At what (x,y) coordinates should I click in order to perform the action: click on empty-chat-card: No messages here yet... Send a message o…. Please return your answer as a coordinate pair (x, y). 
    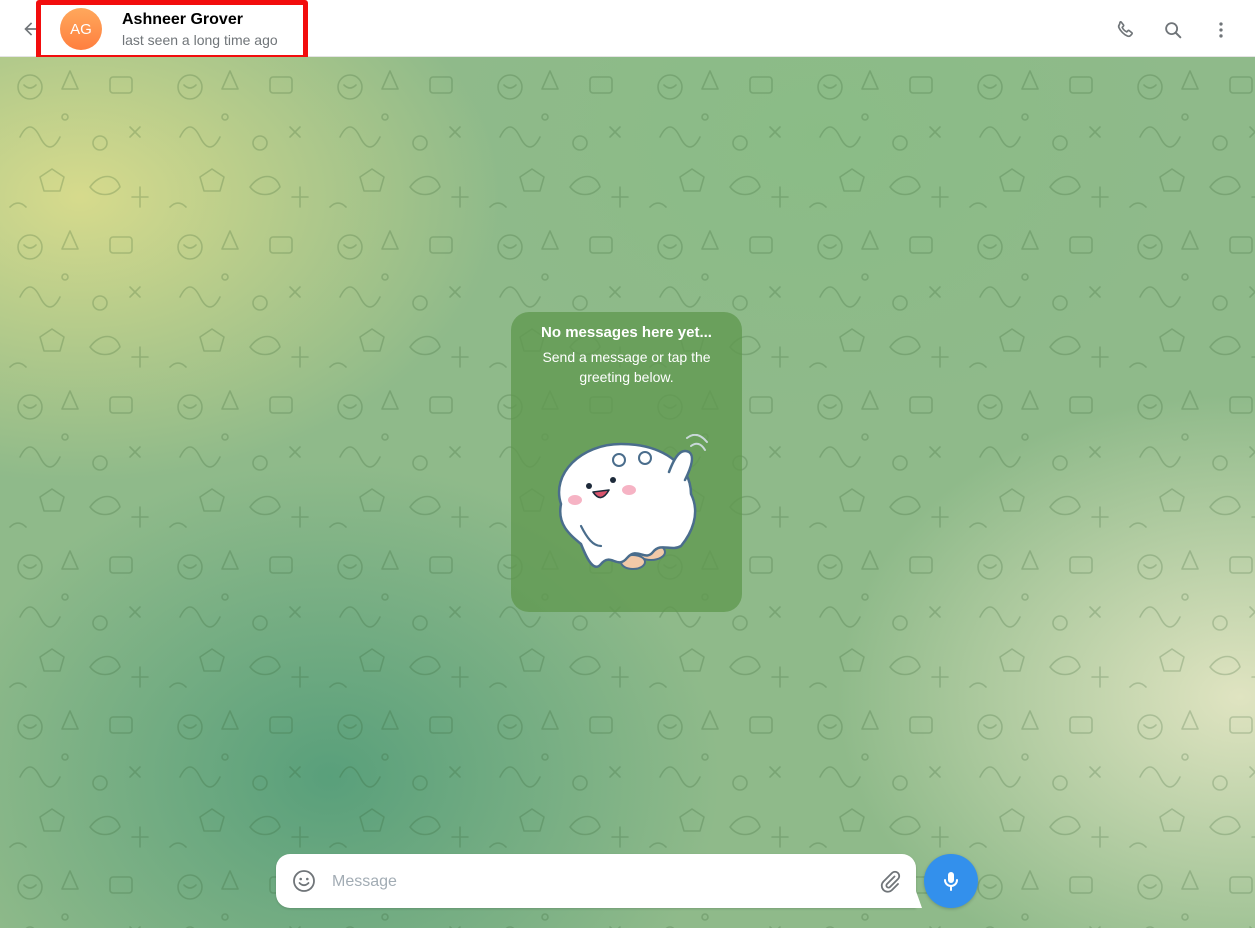
    Looking at the image, I should click on (626, 462).